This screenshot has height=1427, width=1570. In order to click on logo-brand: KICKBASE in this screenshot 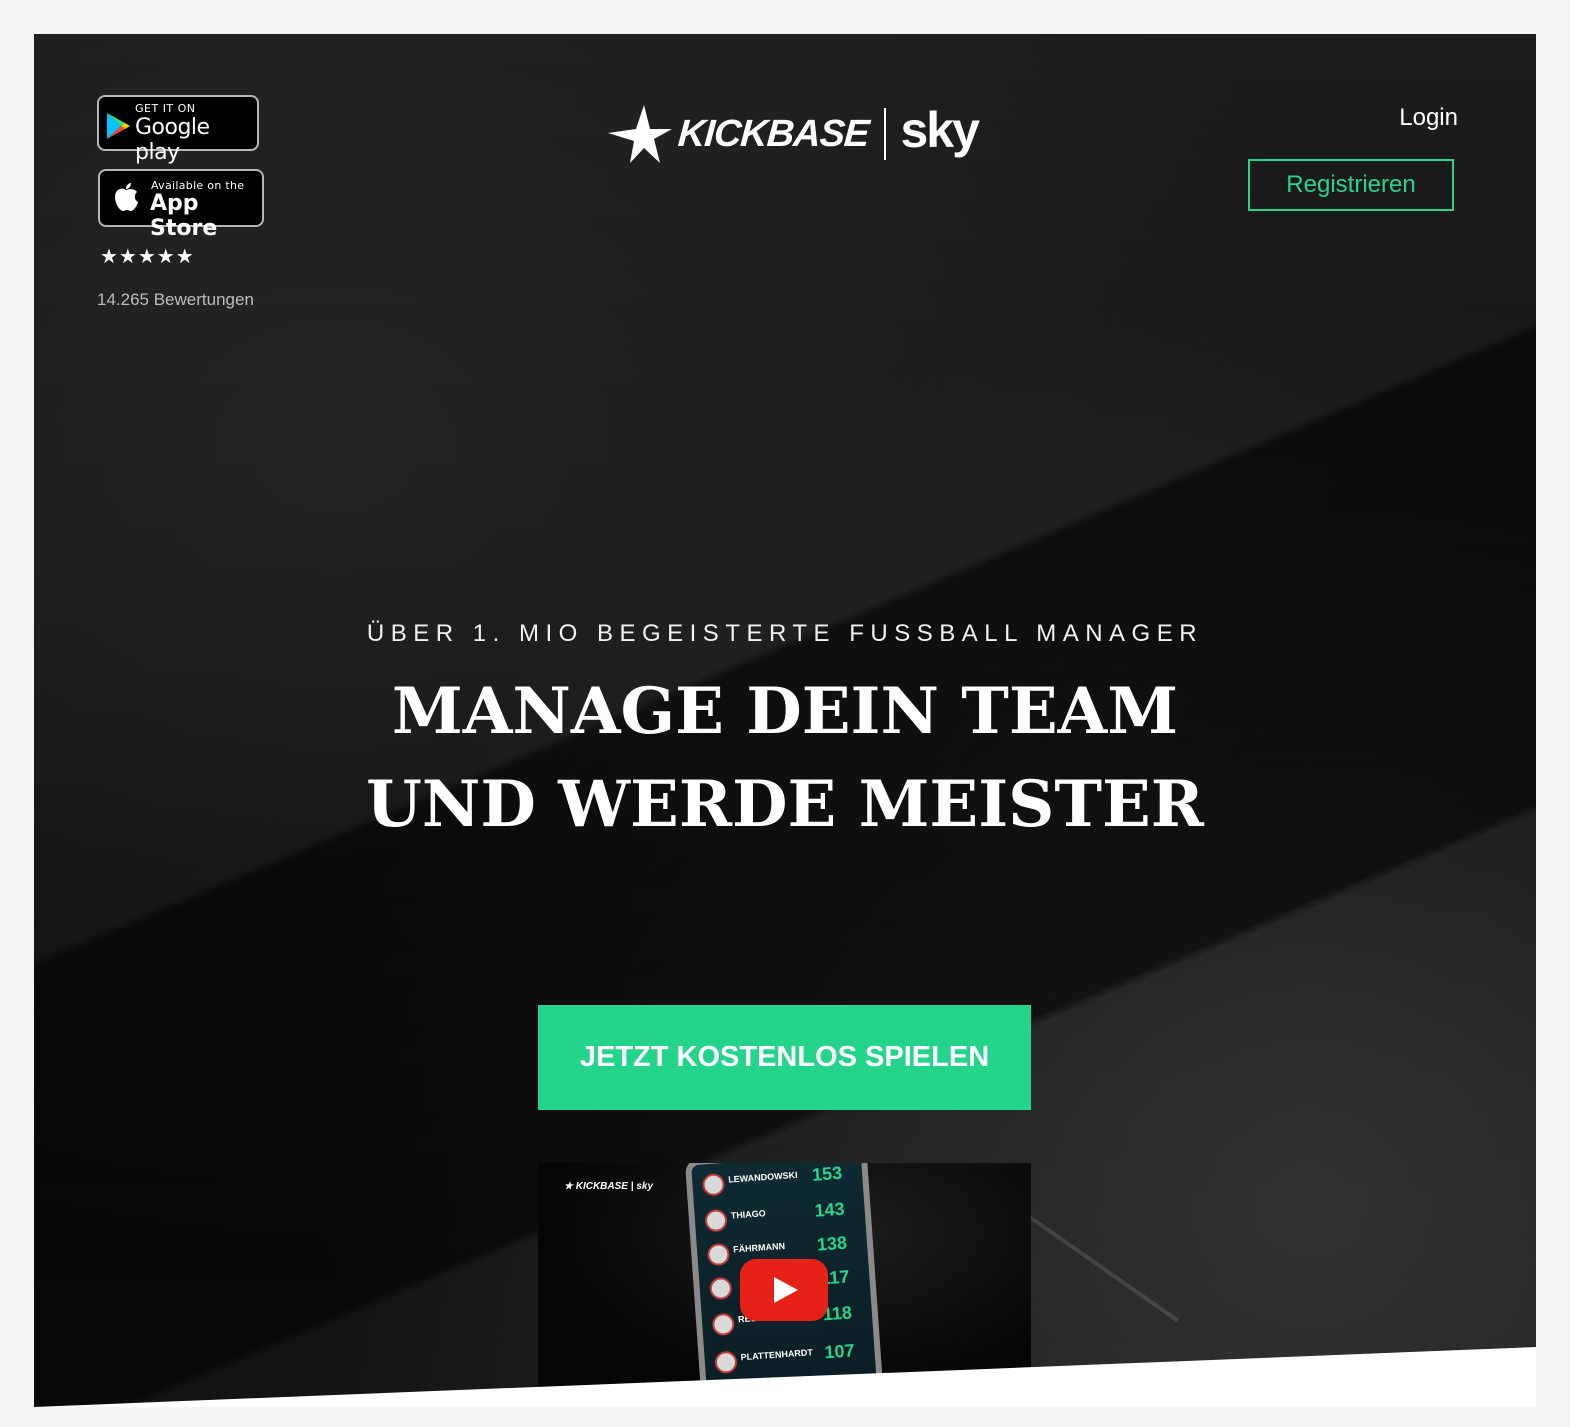, I will do `click(773, 133)`.